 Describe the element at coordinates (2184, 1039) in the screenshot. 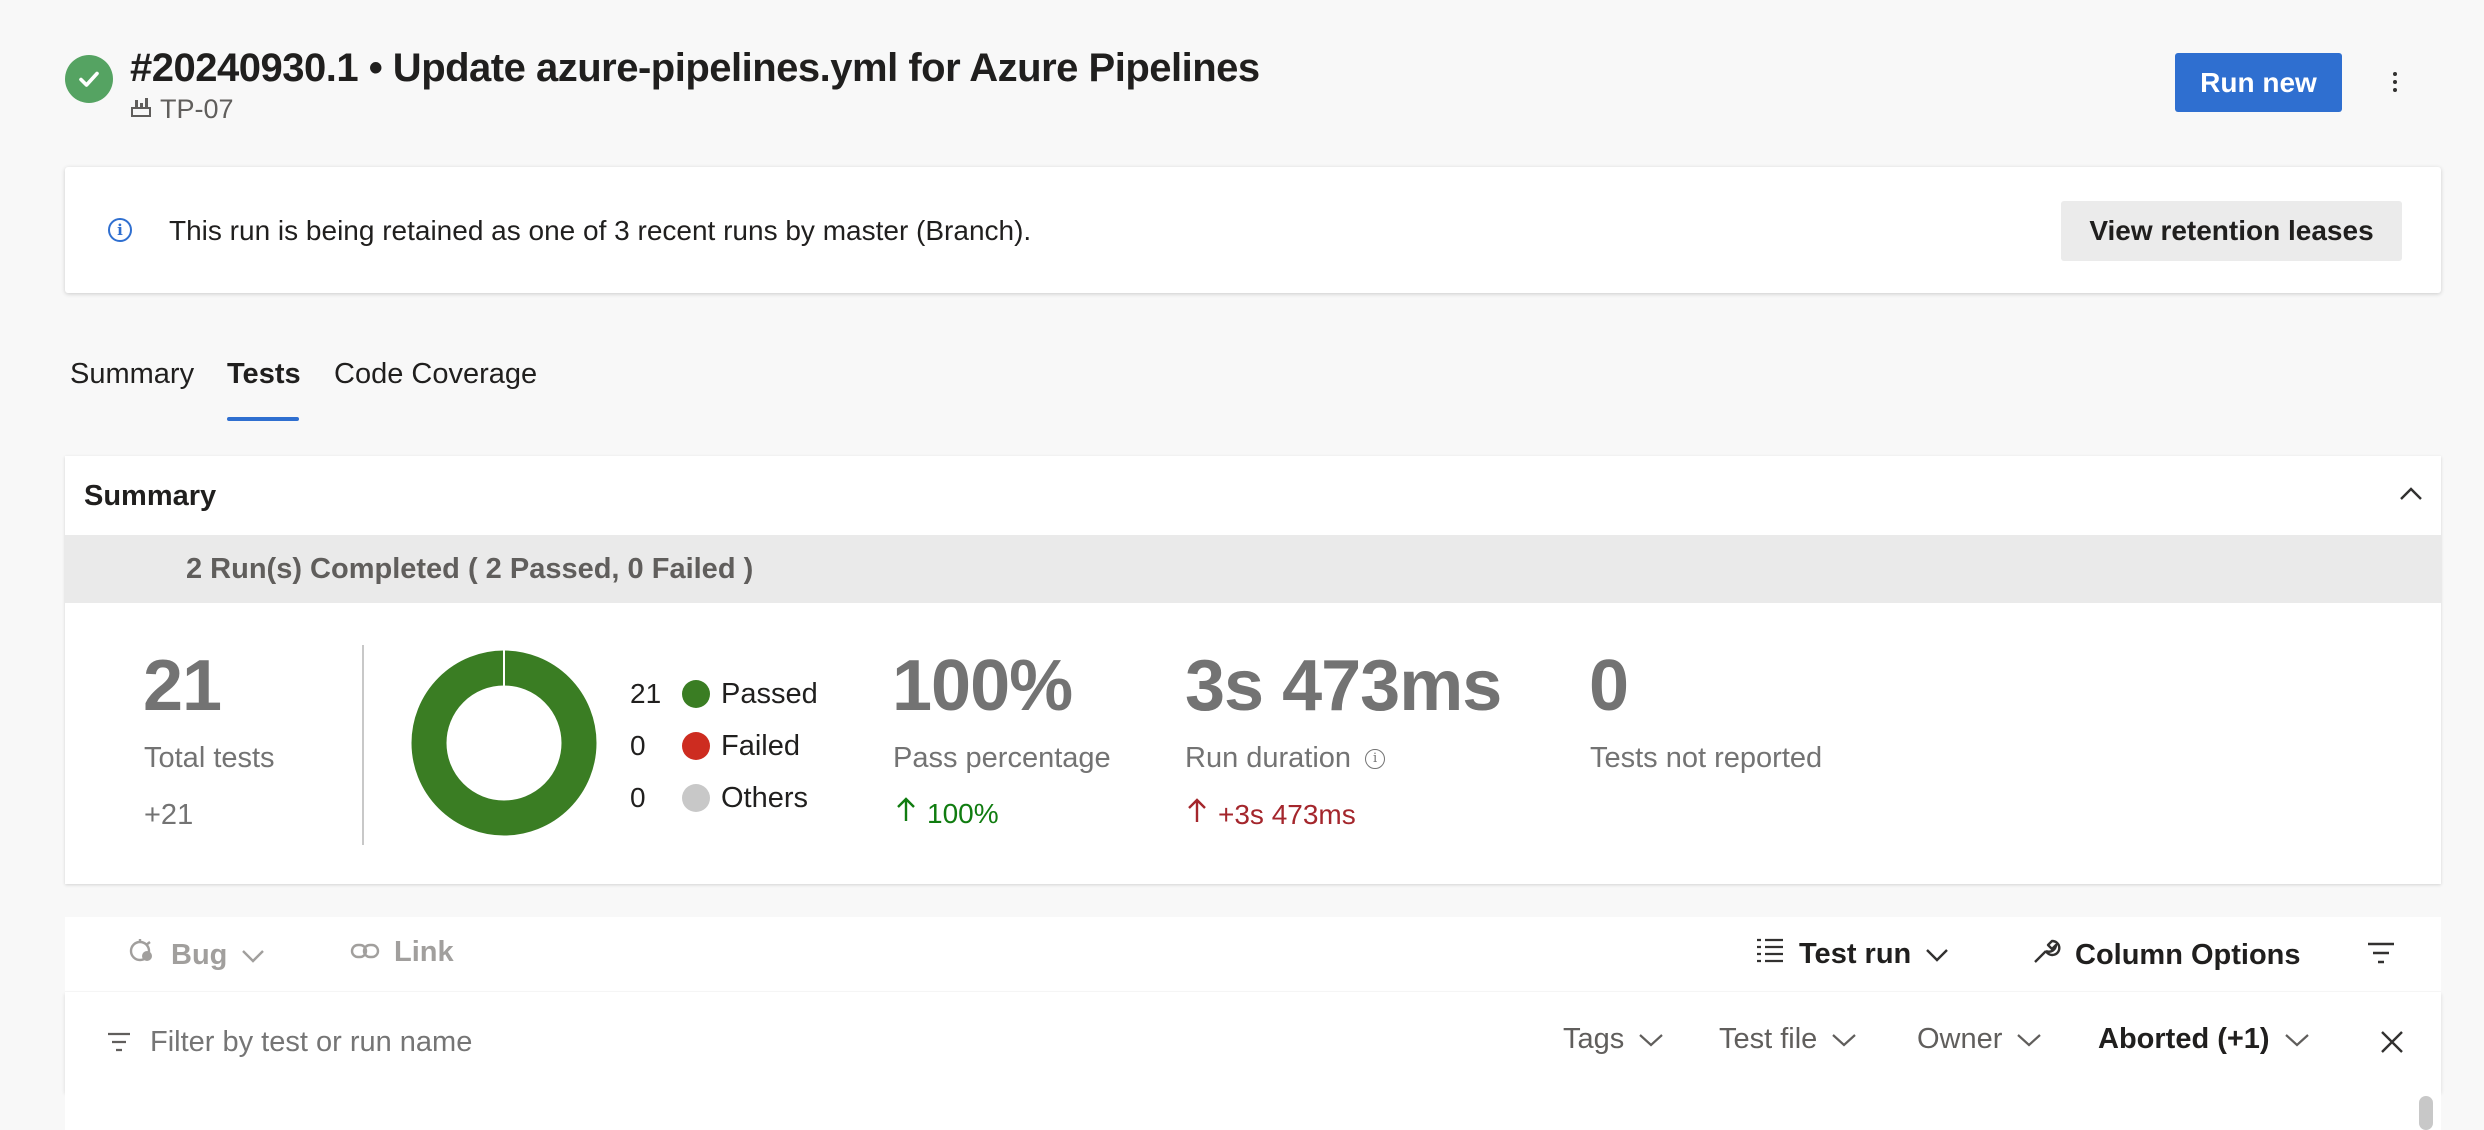

I see `outcome-filter-label: Aborted (+1)` at that location.